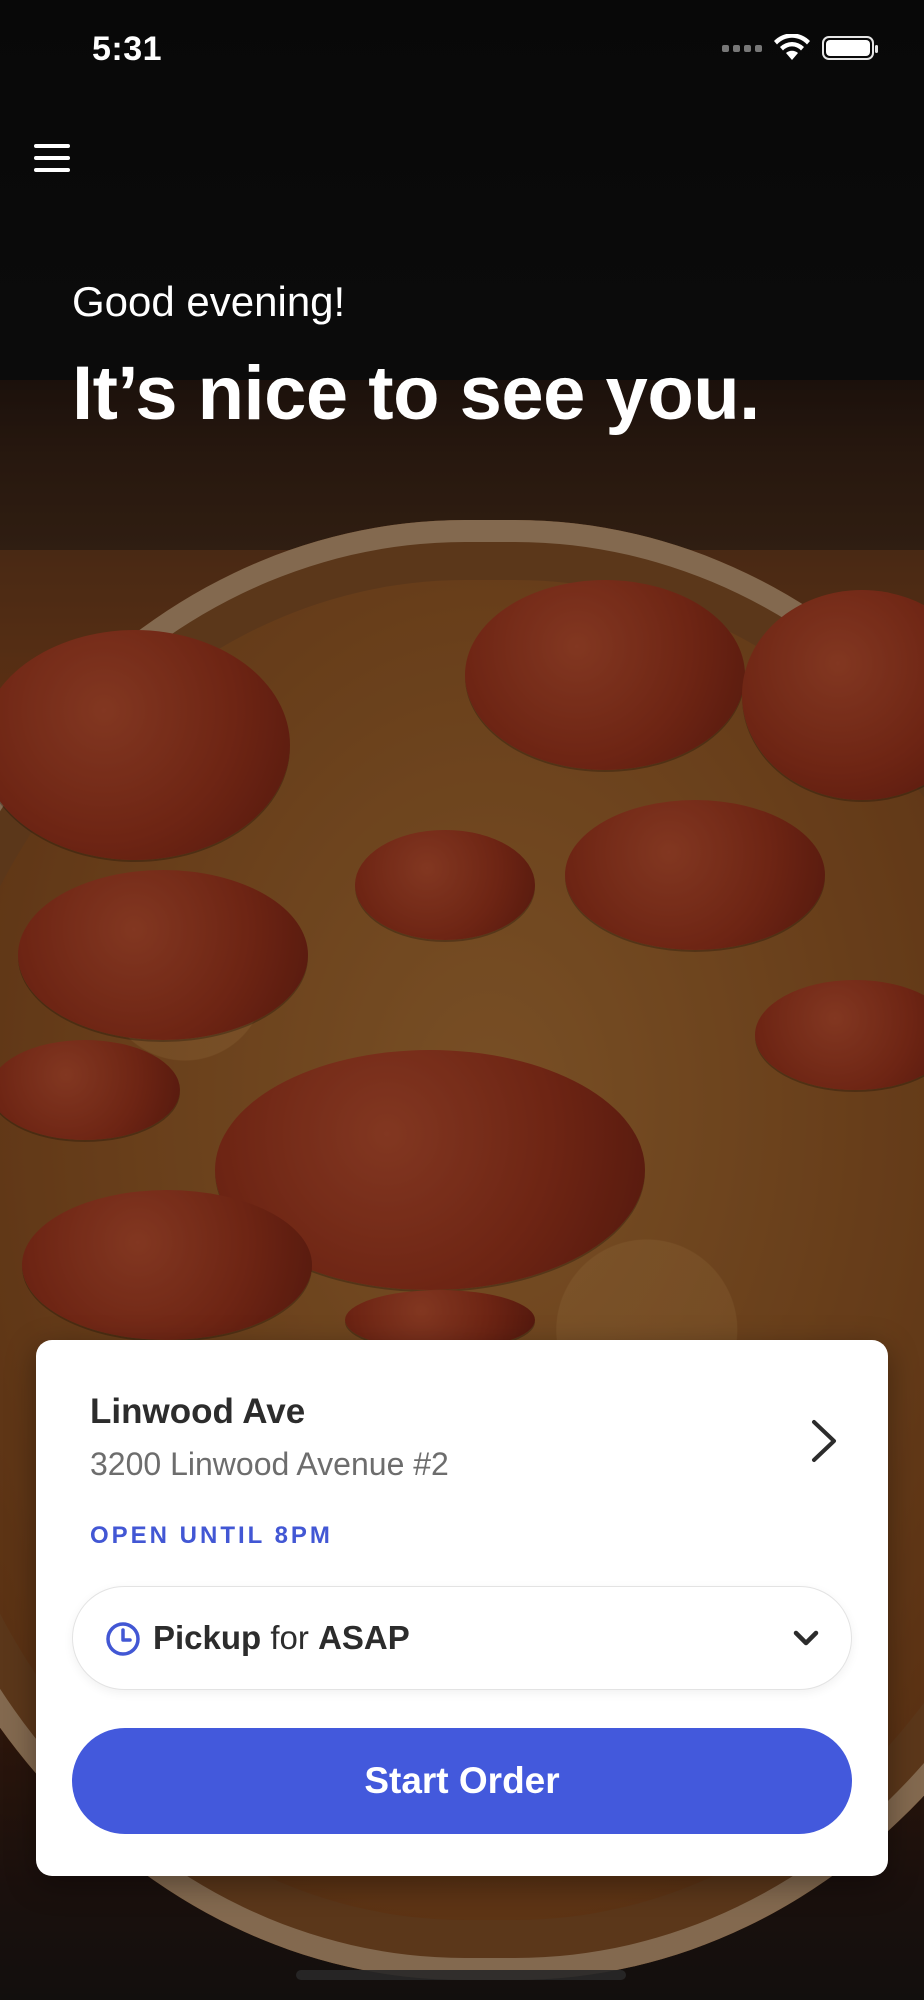 Image resolution: width=924 pixels, height=2000 pixels. I want to click on chevron-down-icon, so click(806, 1638).